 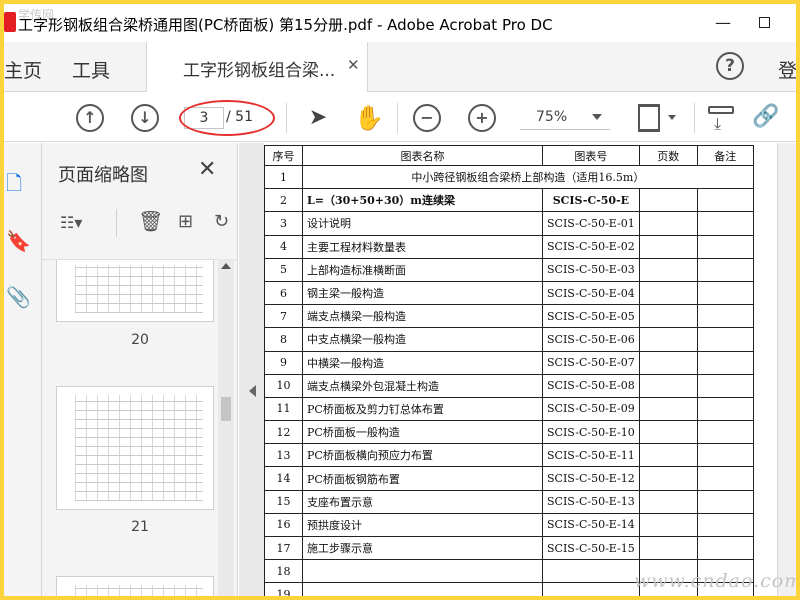 What do you see at coordinates (591, 501) in the screenshot?
I see `drawing-code: SCIS-C-50-E-13` at bounding box center [591, 501].